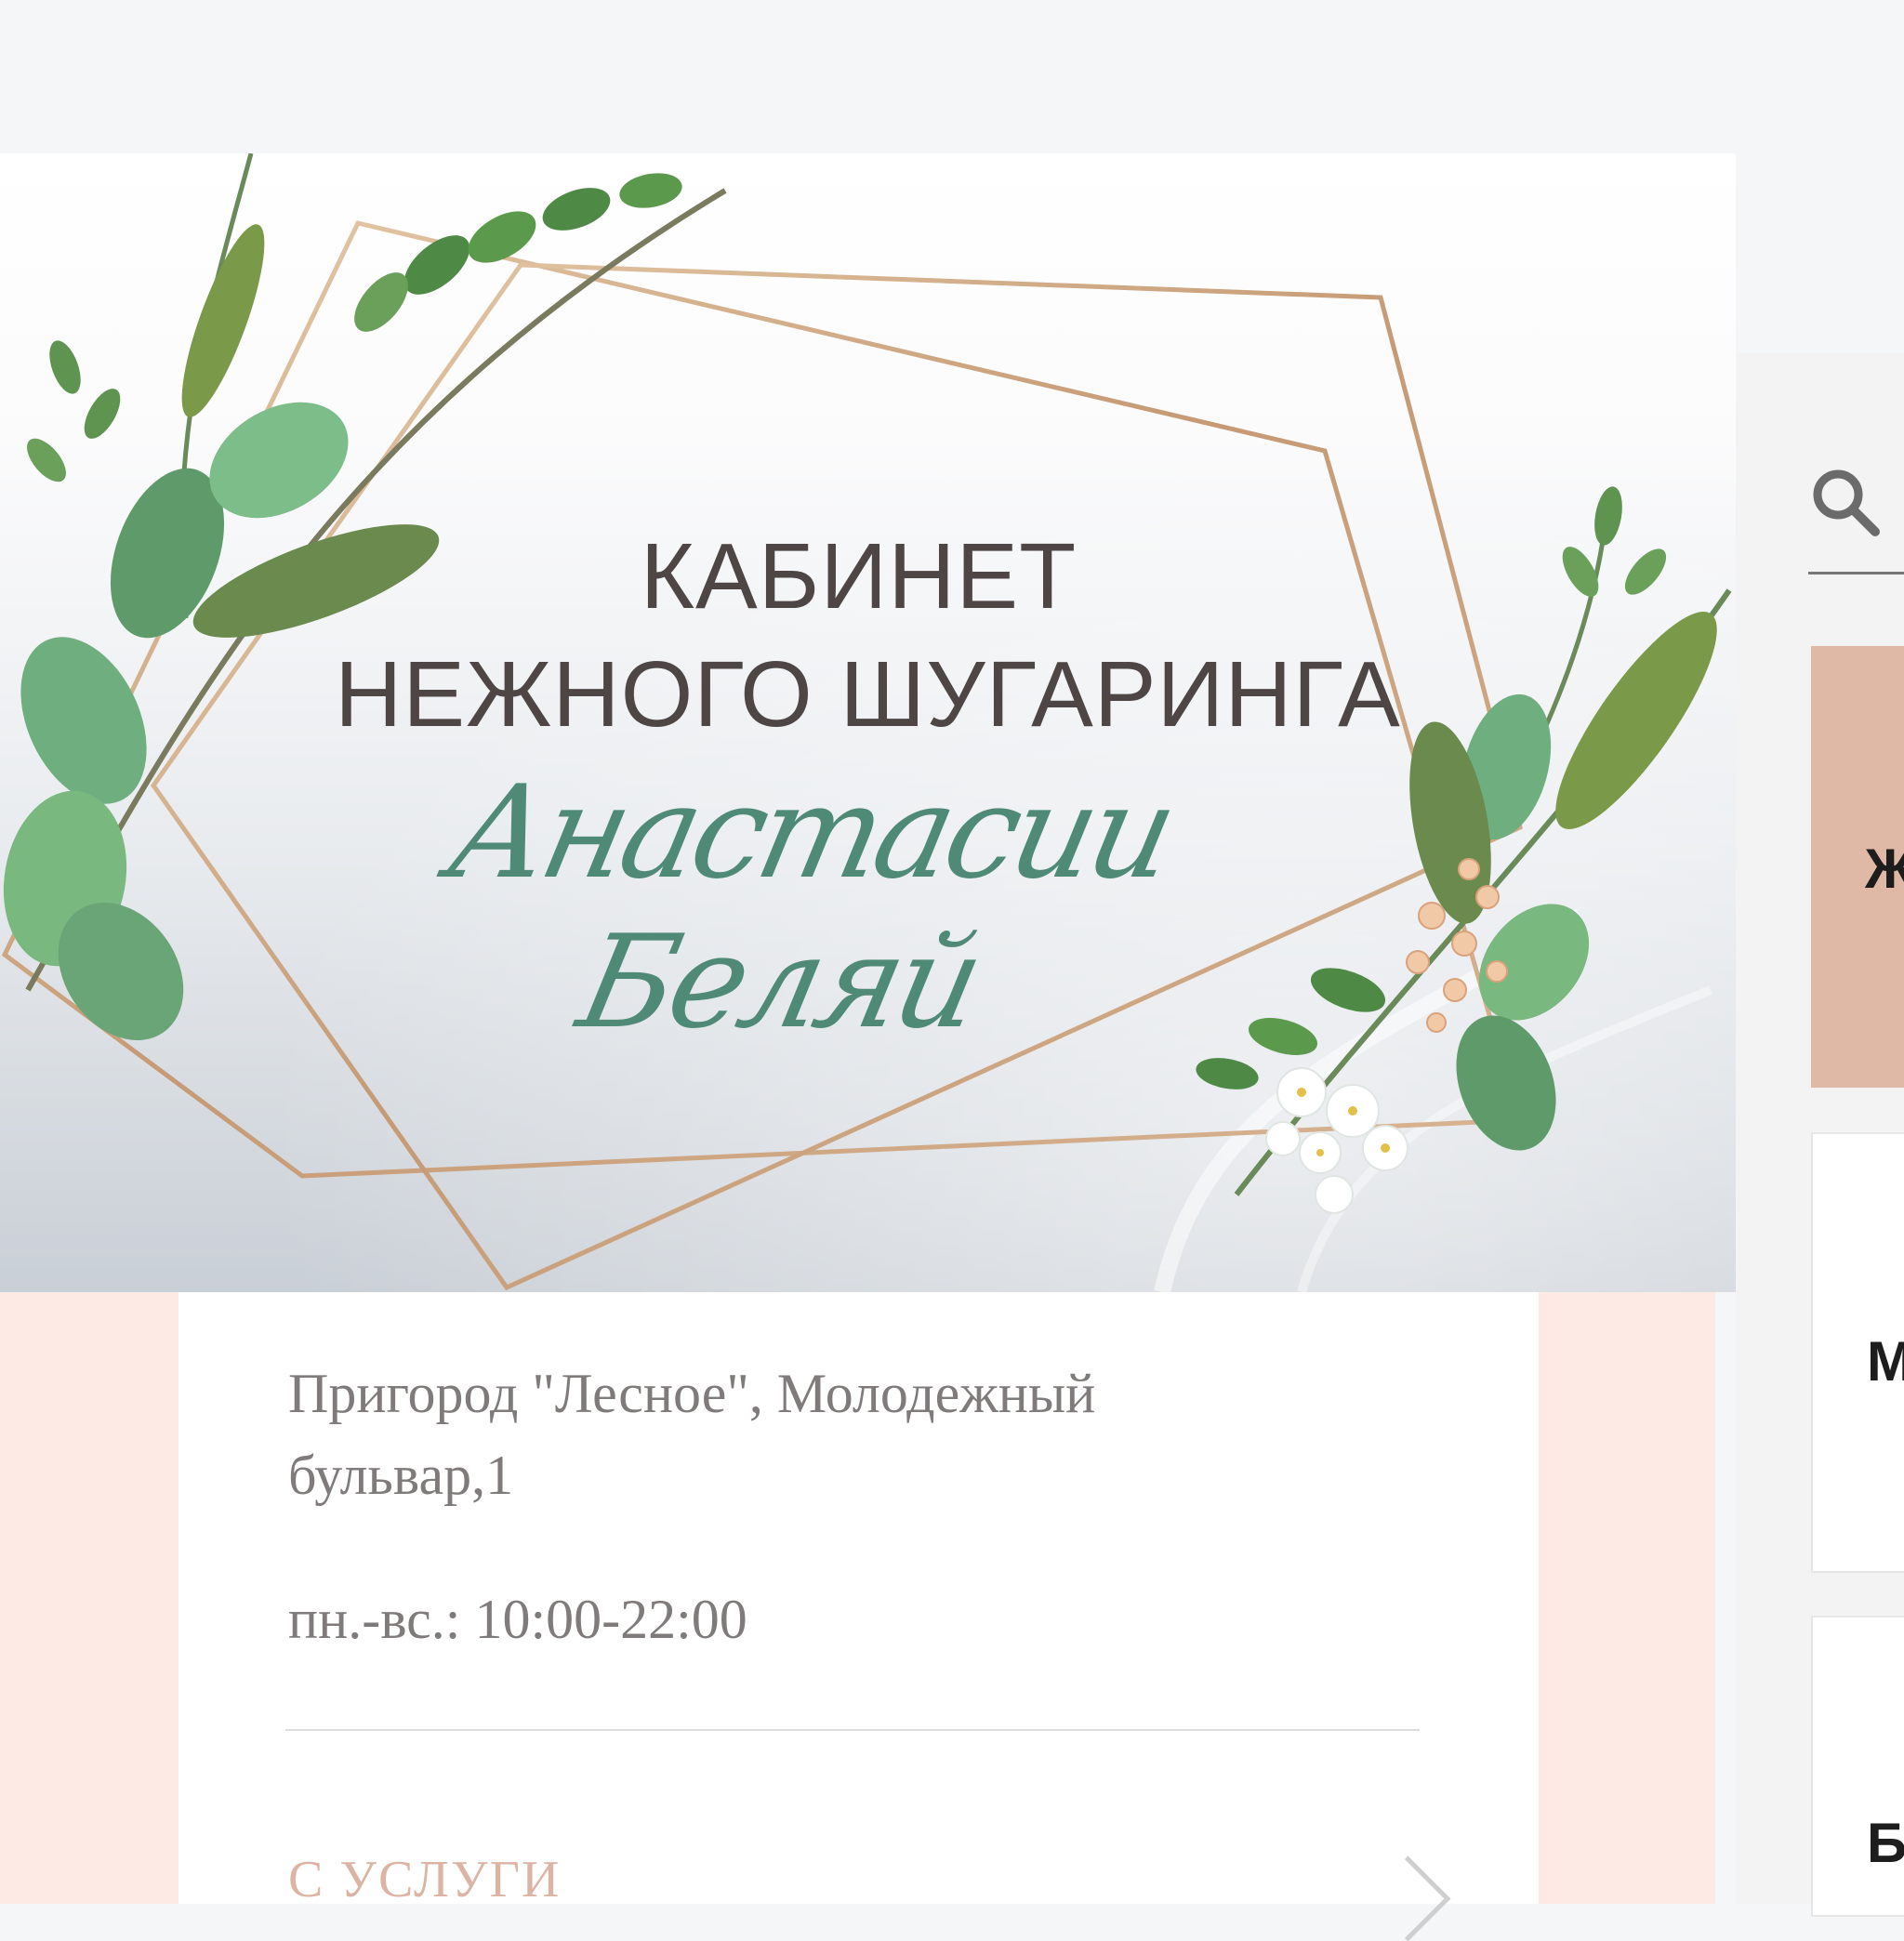 This screenshot has height=1941, width=1904. I want to click on search-icon, so click(1845, 502).